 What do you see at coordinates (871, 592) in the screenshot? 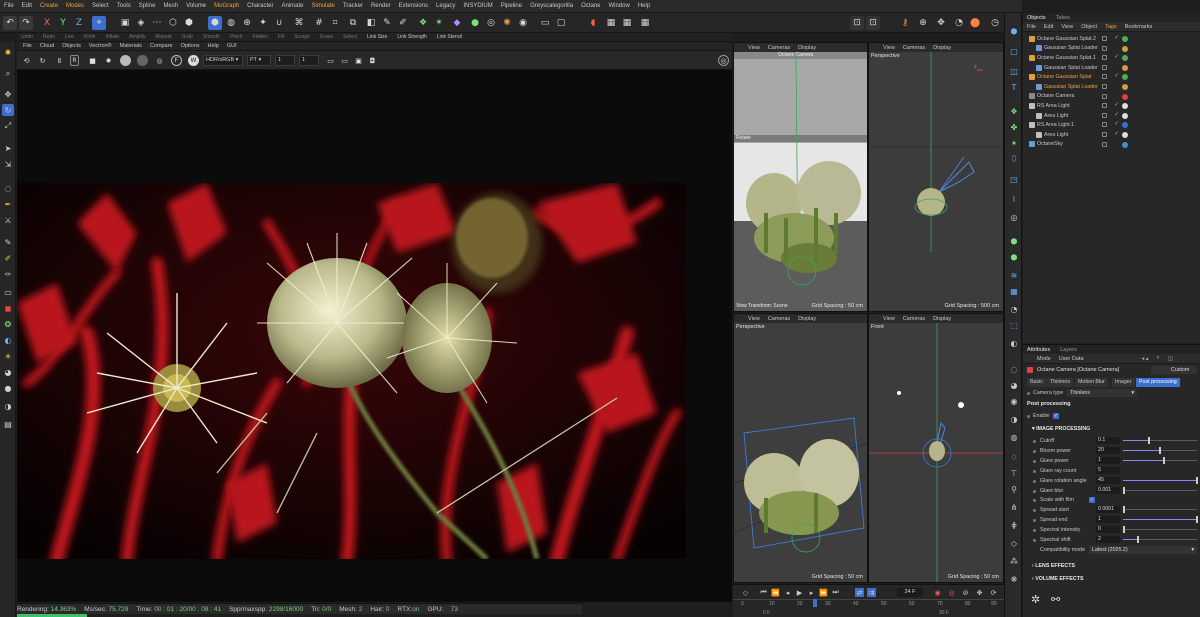
I see `range-icon: ⇉` at bounding box center [871, 592].